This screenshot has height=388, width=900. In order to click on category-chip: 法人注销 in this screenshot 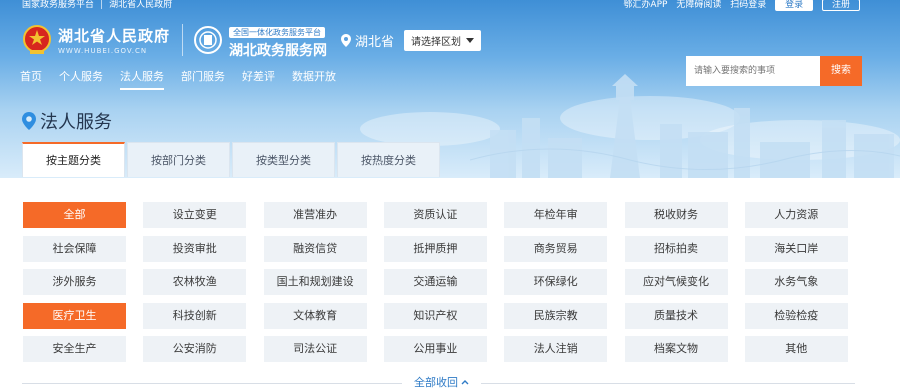, I will do `click(556, 349)`.